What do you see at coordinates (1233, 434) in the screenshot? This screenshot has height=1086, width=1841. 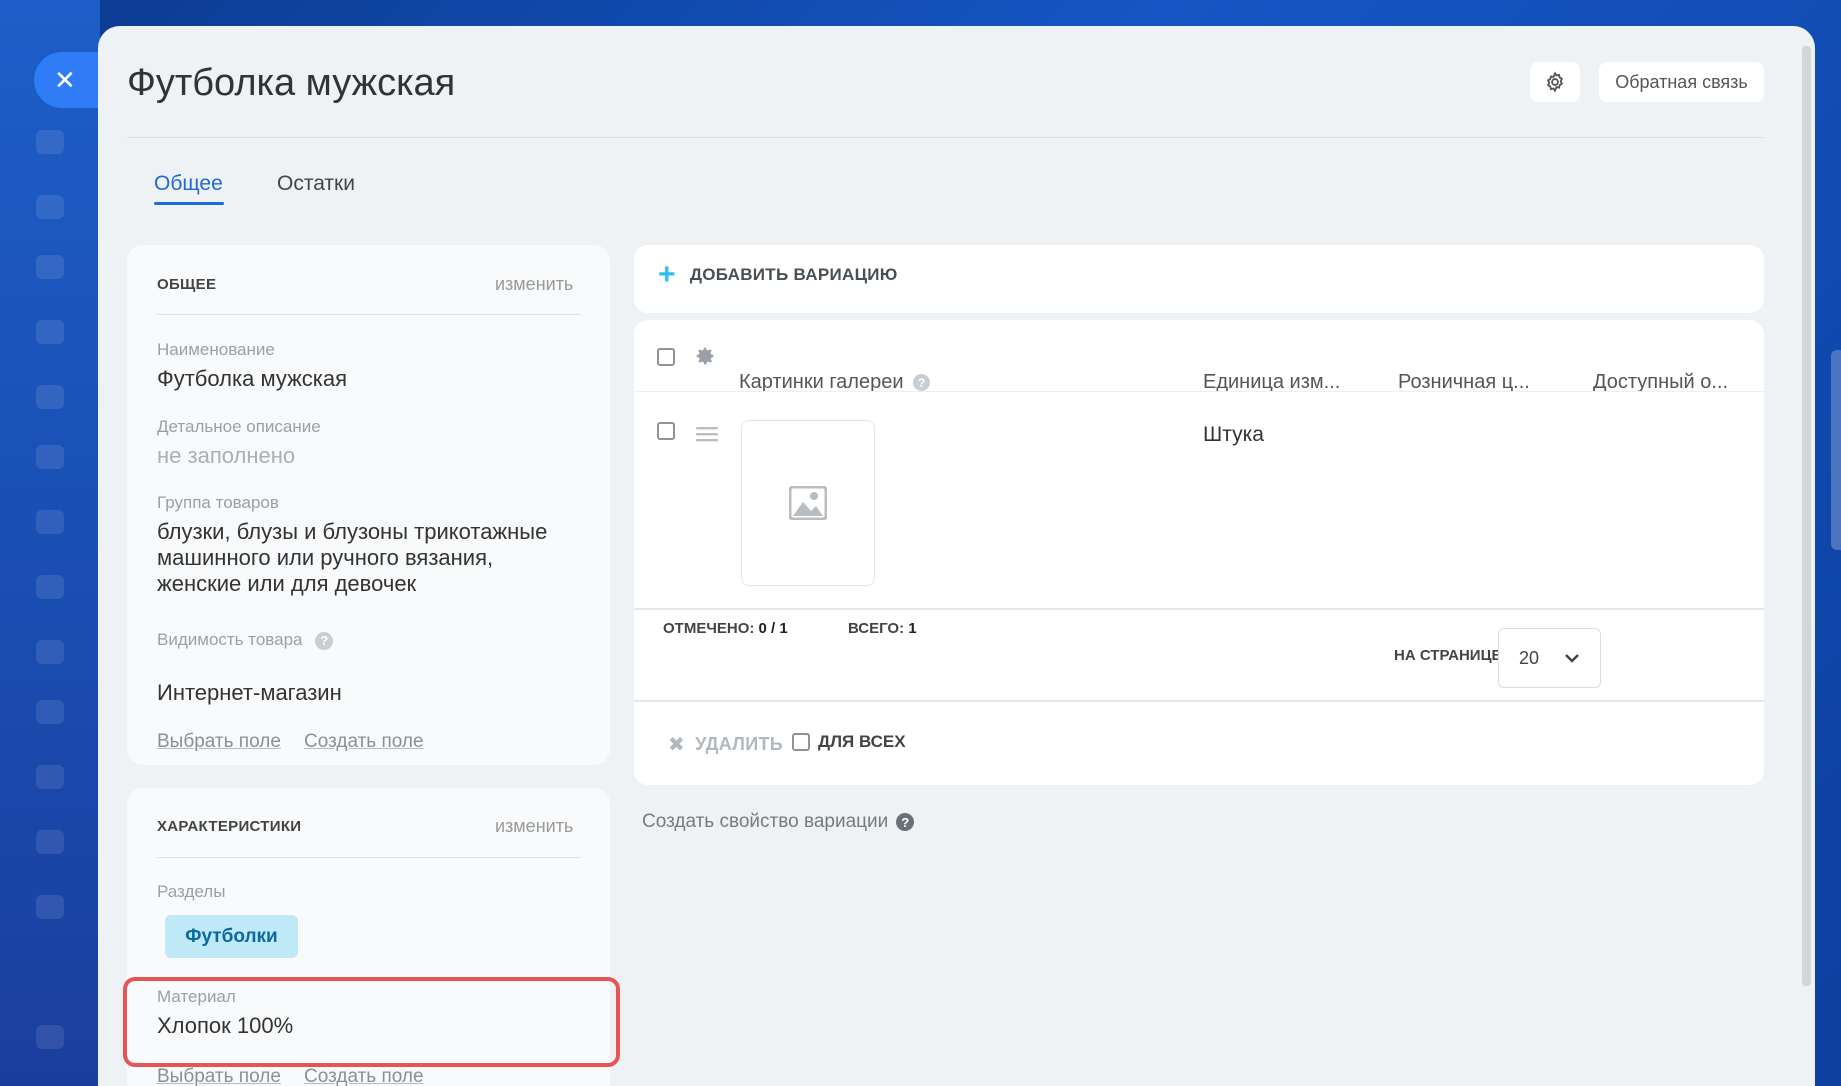 I see `row-unit-value: Штука` at bounding box center [1233, 434].